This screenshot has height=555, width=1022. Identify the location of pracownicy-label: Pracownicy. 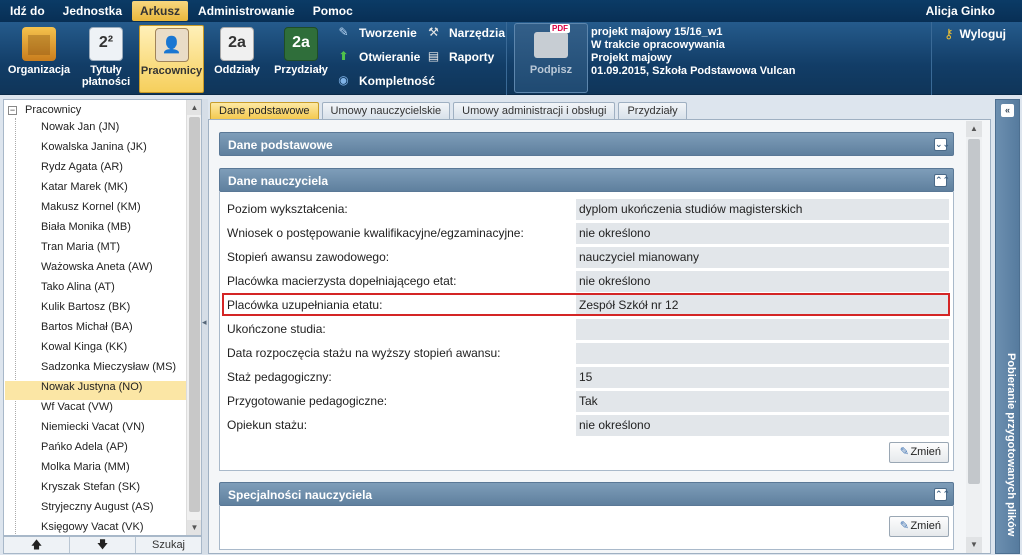
(171, 71).